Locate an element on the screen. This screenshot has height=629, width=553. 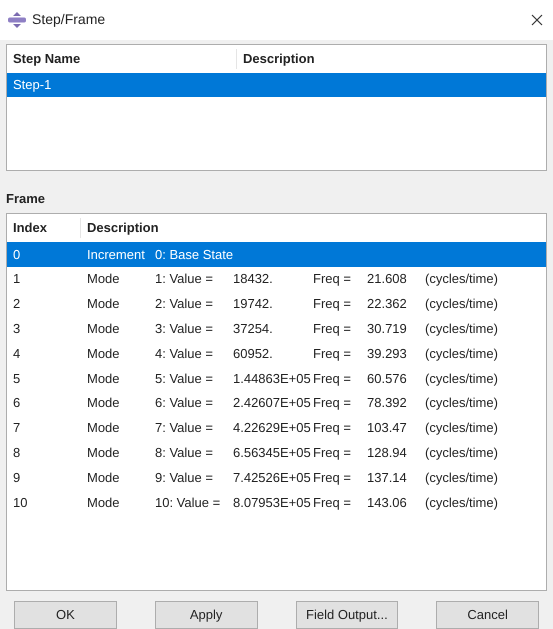
frame-row: 0 Increment 0: Base State is located at coordinates (276, 254).